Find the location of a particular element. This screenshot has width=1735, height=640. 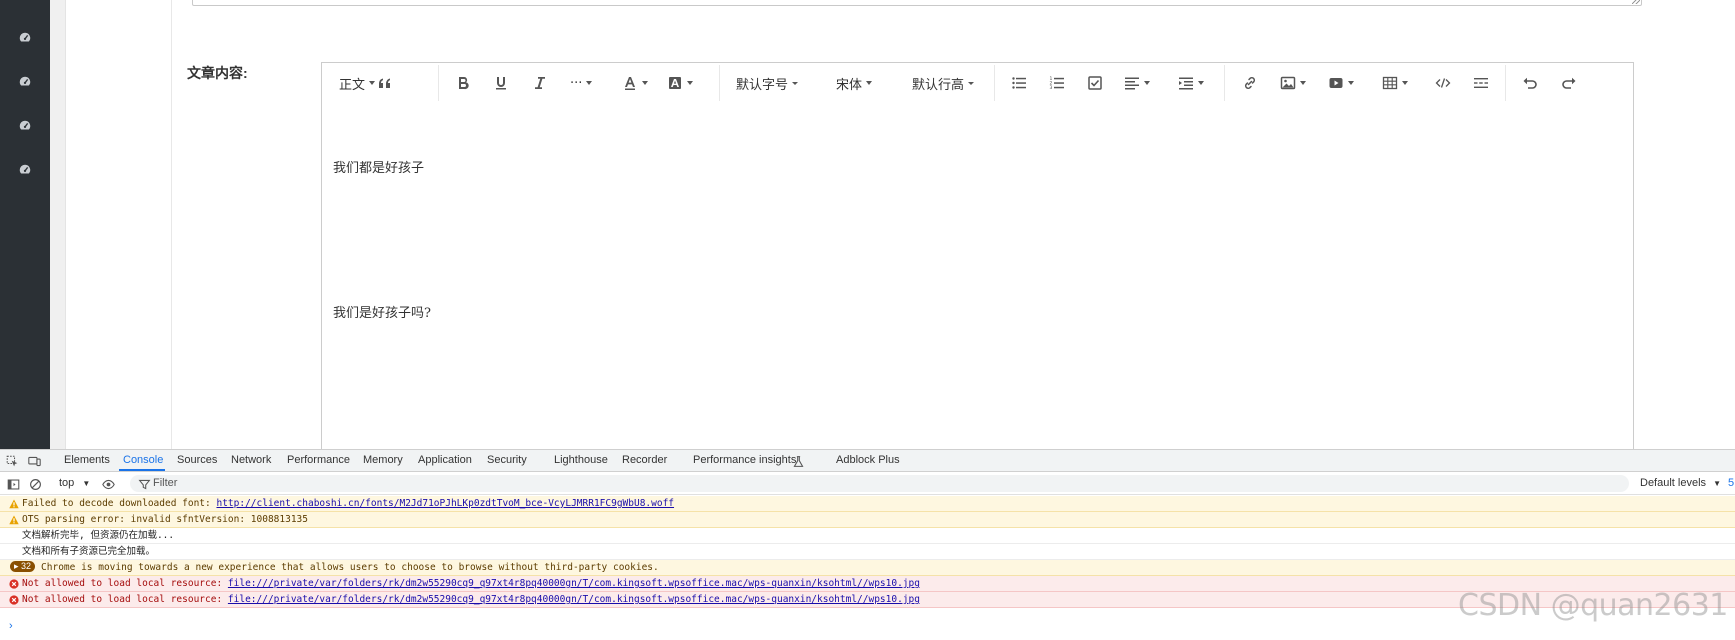

align-icon is located at coordinates (1137, 83).